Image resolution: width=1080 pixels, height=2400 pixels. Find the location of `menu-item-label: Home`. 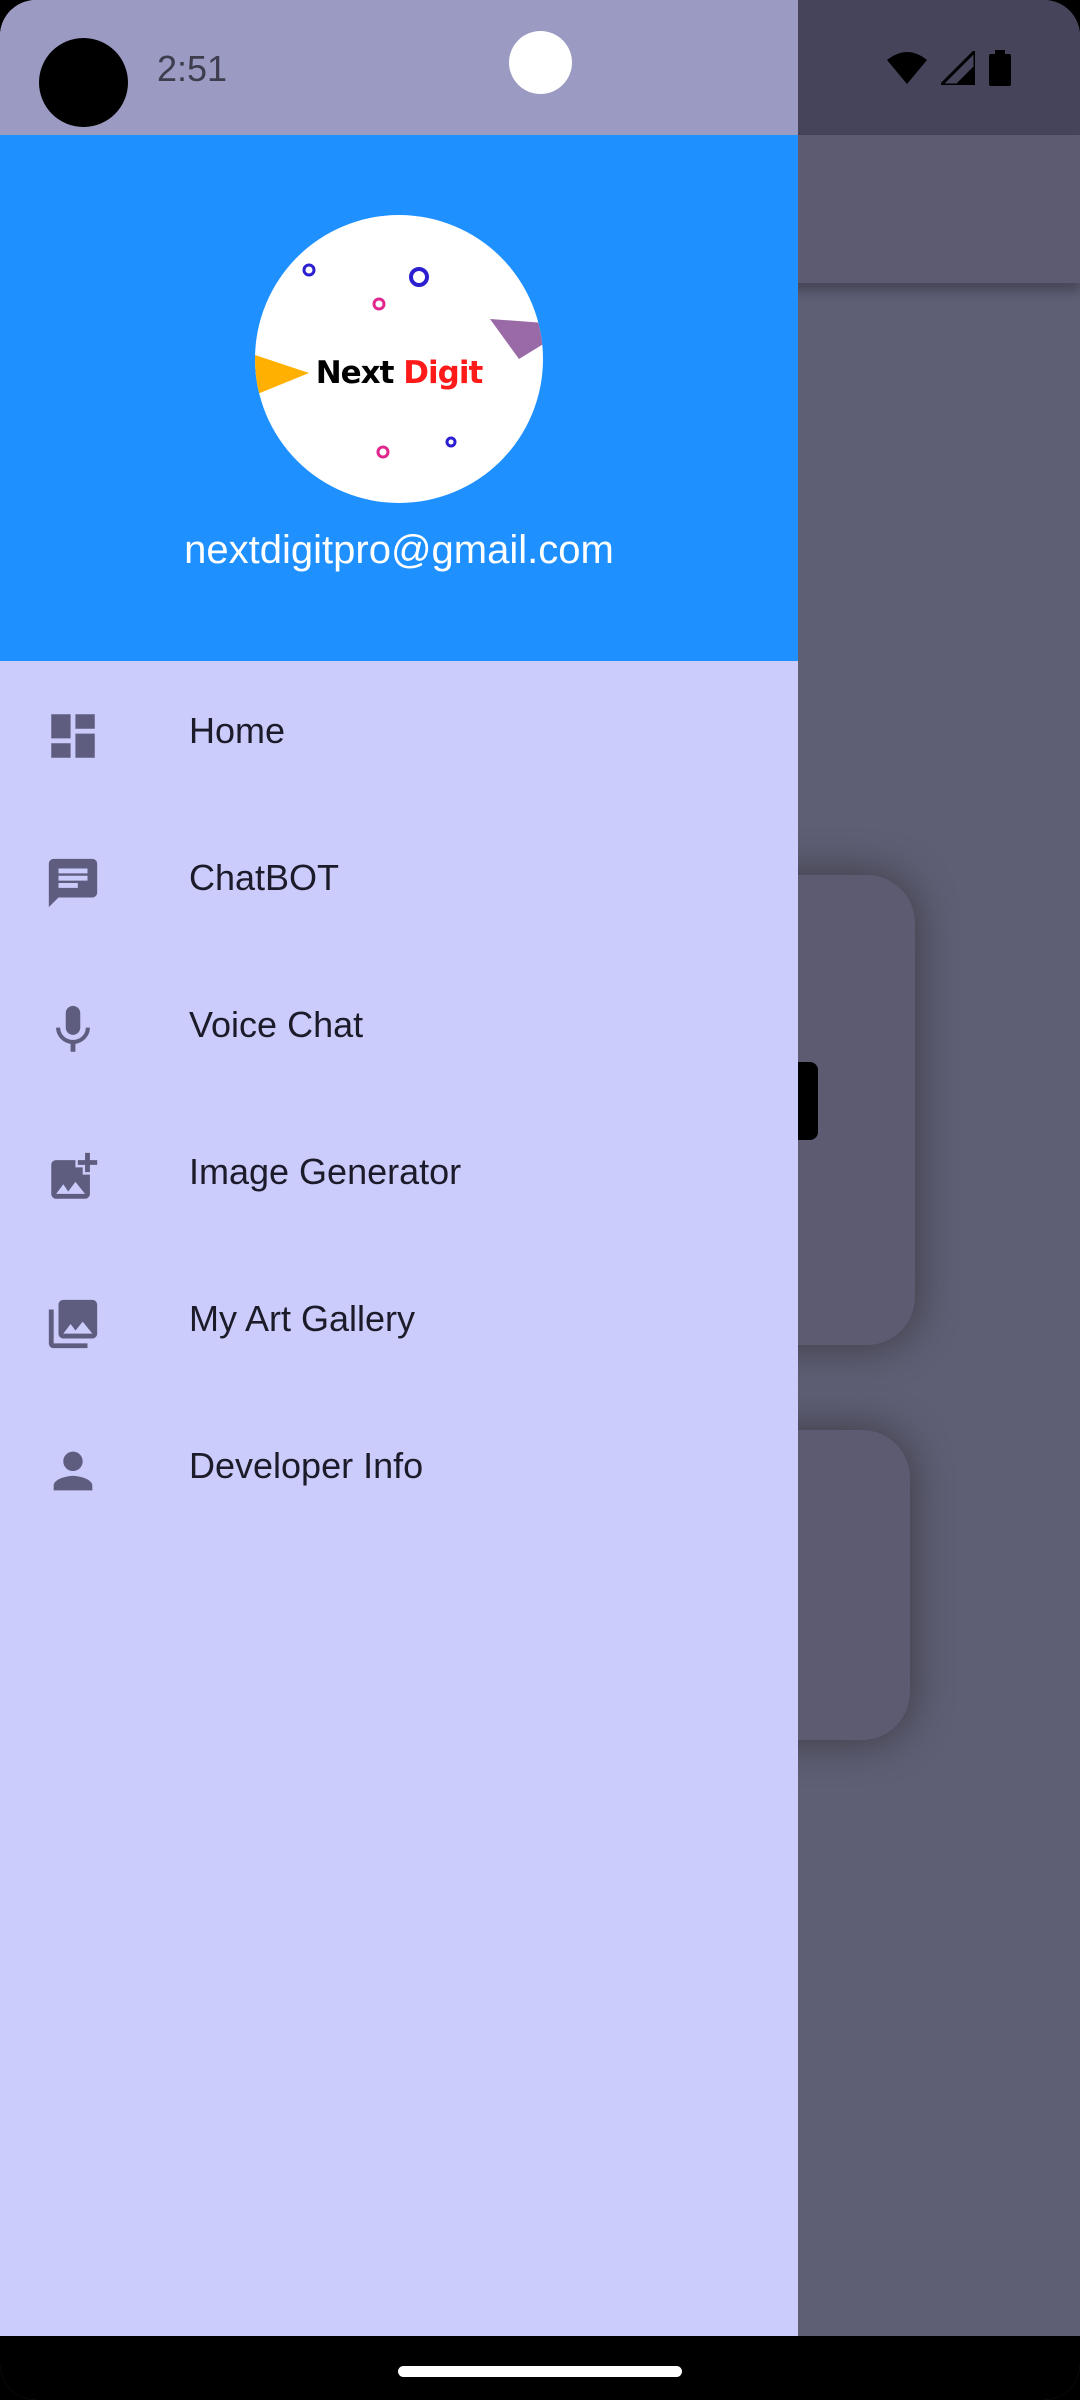

menu-item-label: Home is located at coordinates (237, 730).